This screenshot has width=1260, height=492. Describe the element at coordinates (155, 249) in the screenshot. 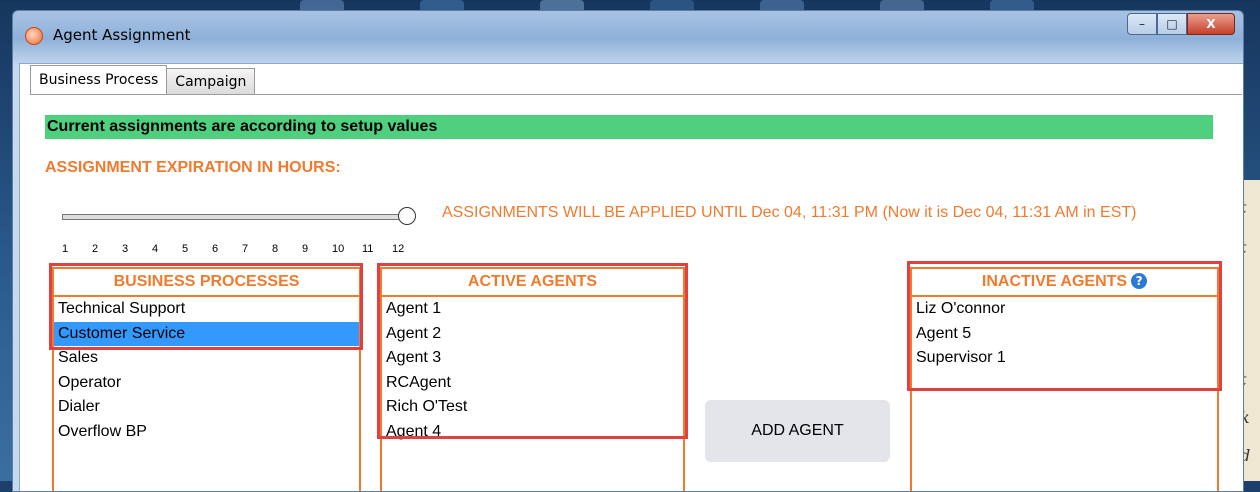

I see `slider-tick-label: 4` at that location.